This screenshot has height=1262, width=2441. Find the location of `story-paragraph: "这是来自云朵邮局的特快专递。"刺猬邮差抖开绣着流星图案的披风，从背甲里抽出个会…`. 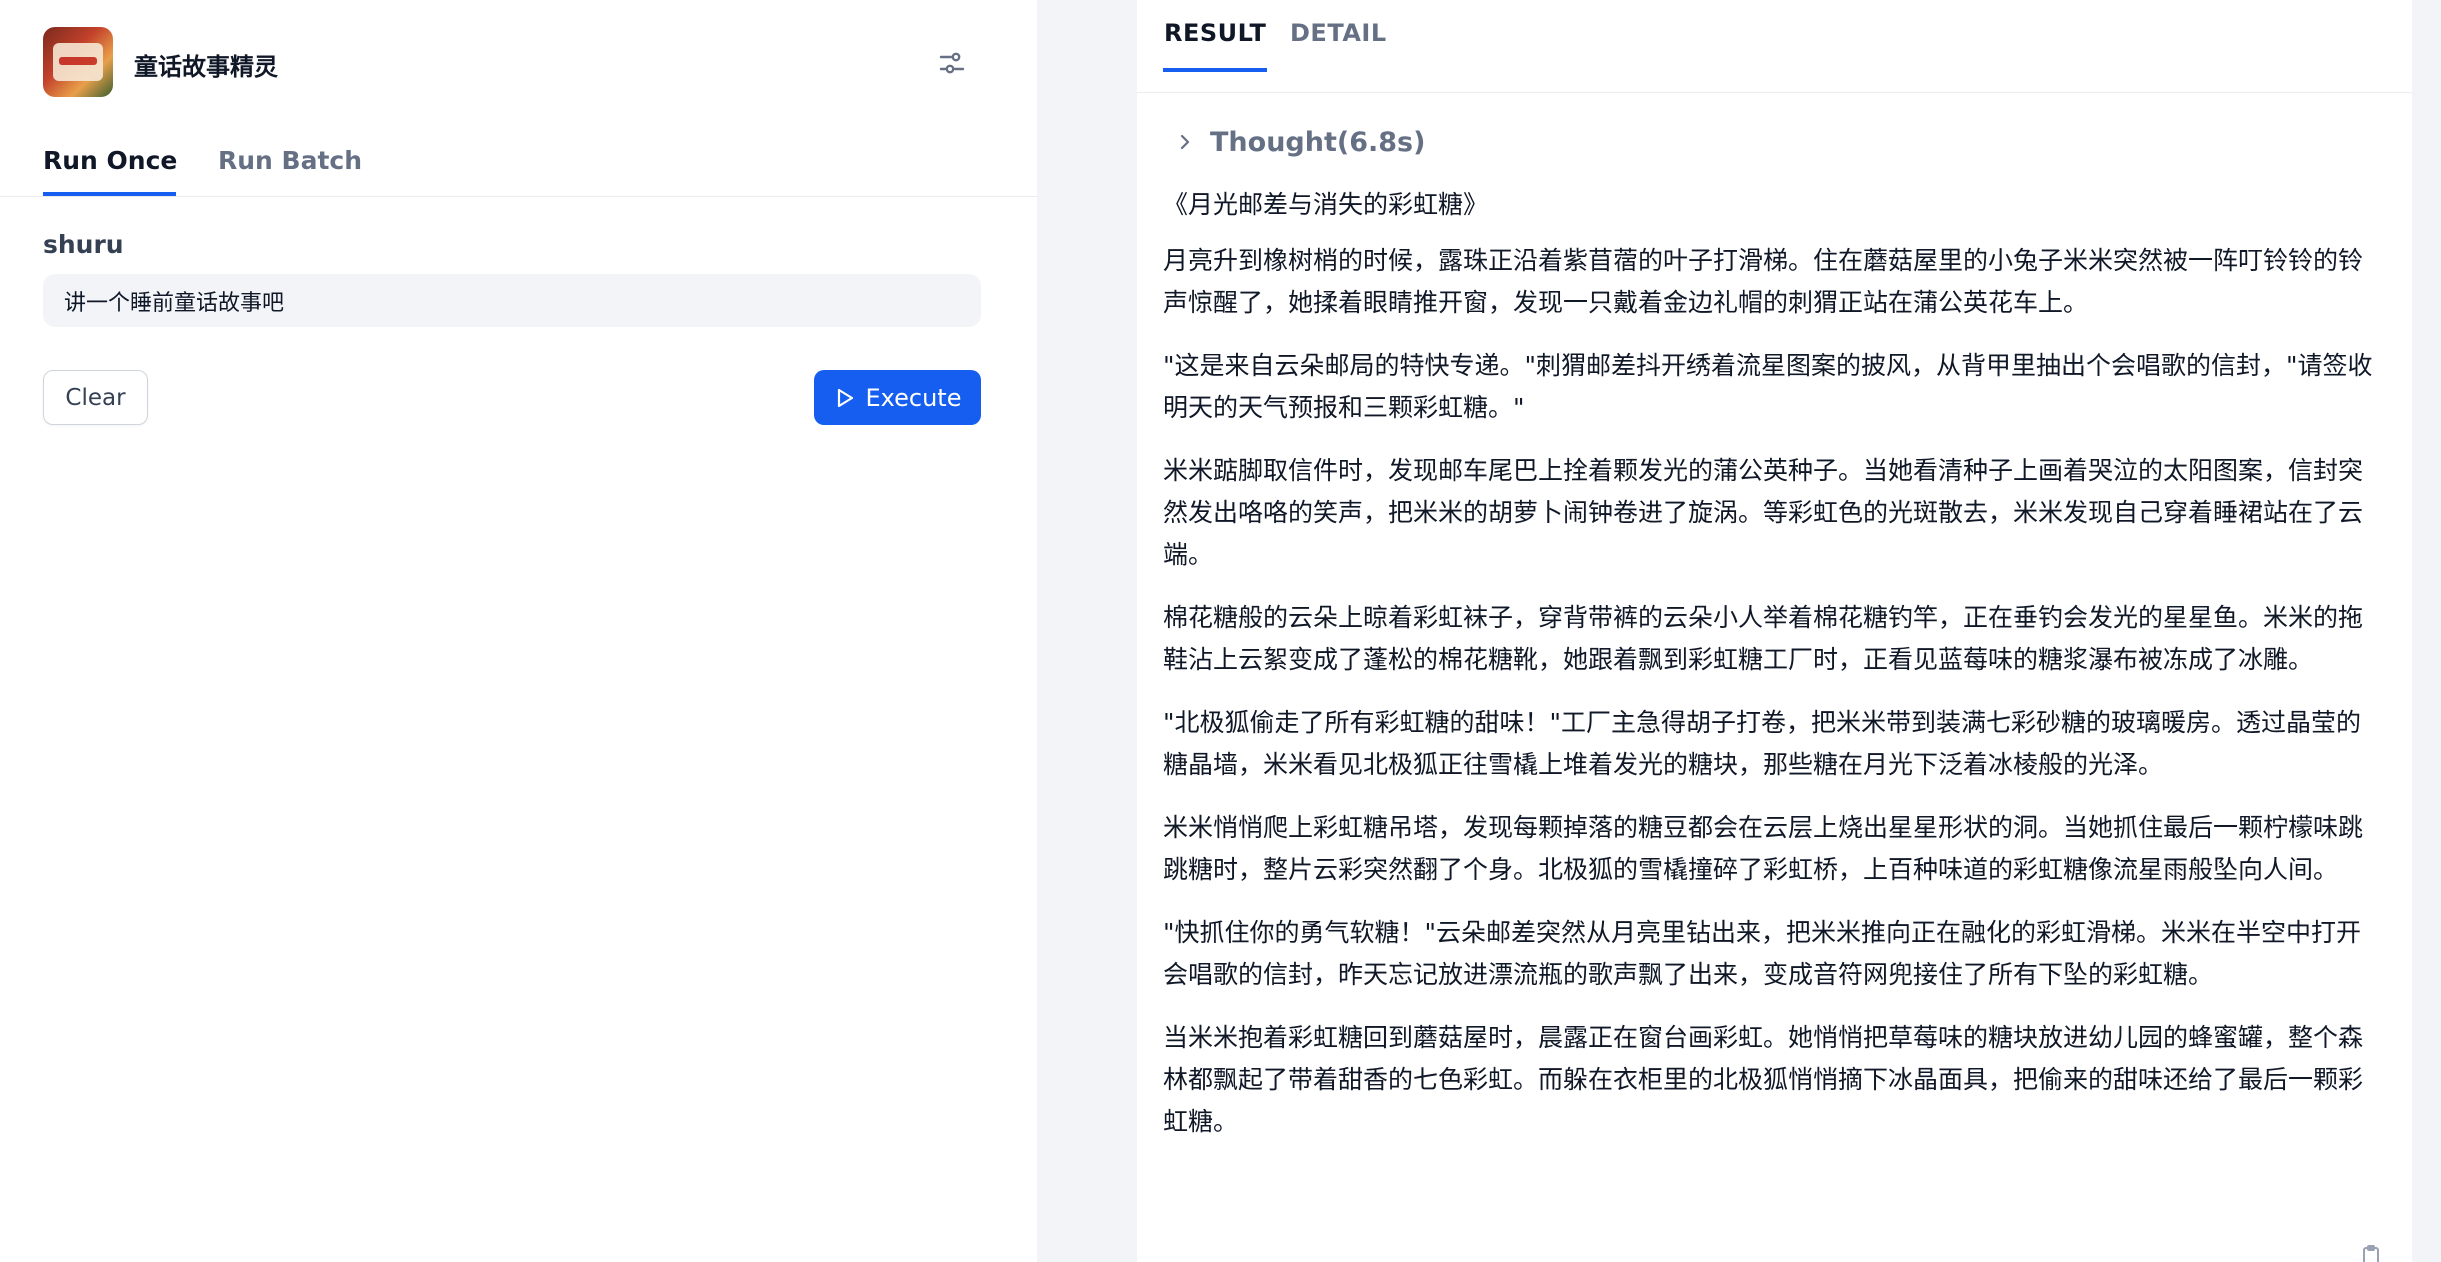

story-paragraph: "这是来自云朵邮局的特快专递。"刺猬邮差抖开绣着流星图案的披风，从背甲里抽出个会… is located at coordinates (1768, 386).